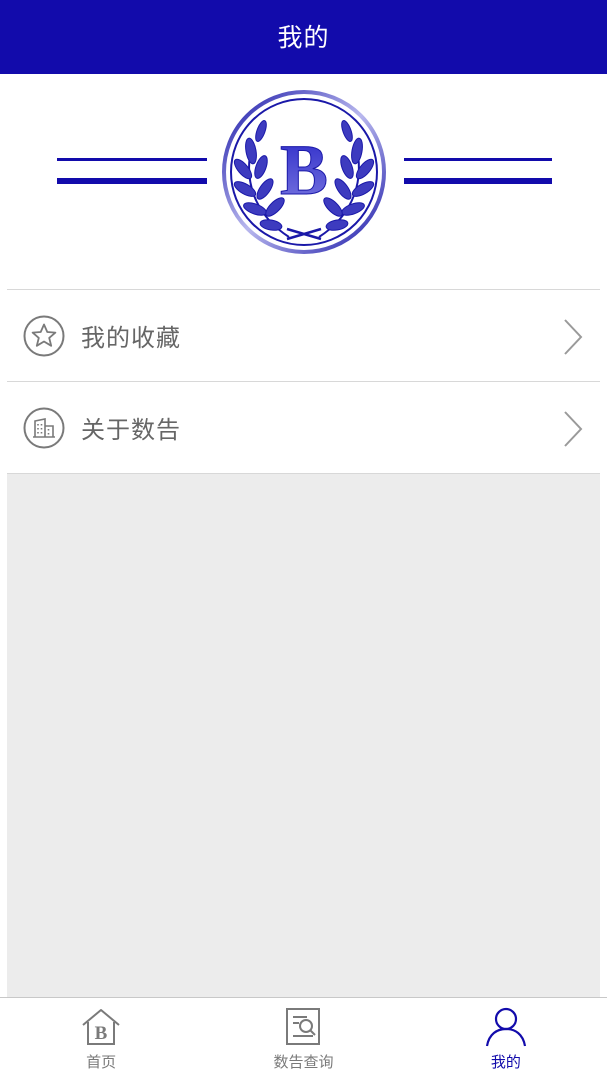  I want to click on svg-text: B, so click(101, 1033).